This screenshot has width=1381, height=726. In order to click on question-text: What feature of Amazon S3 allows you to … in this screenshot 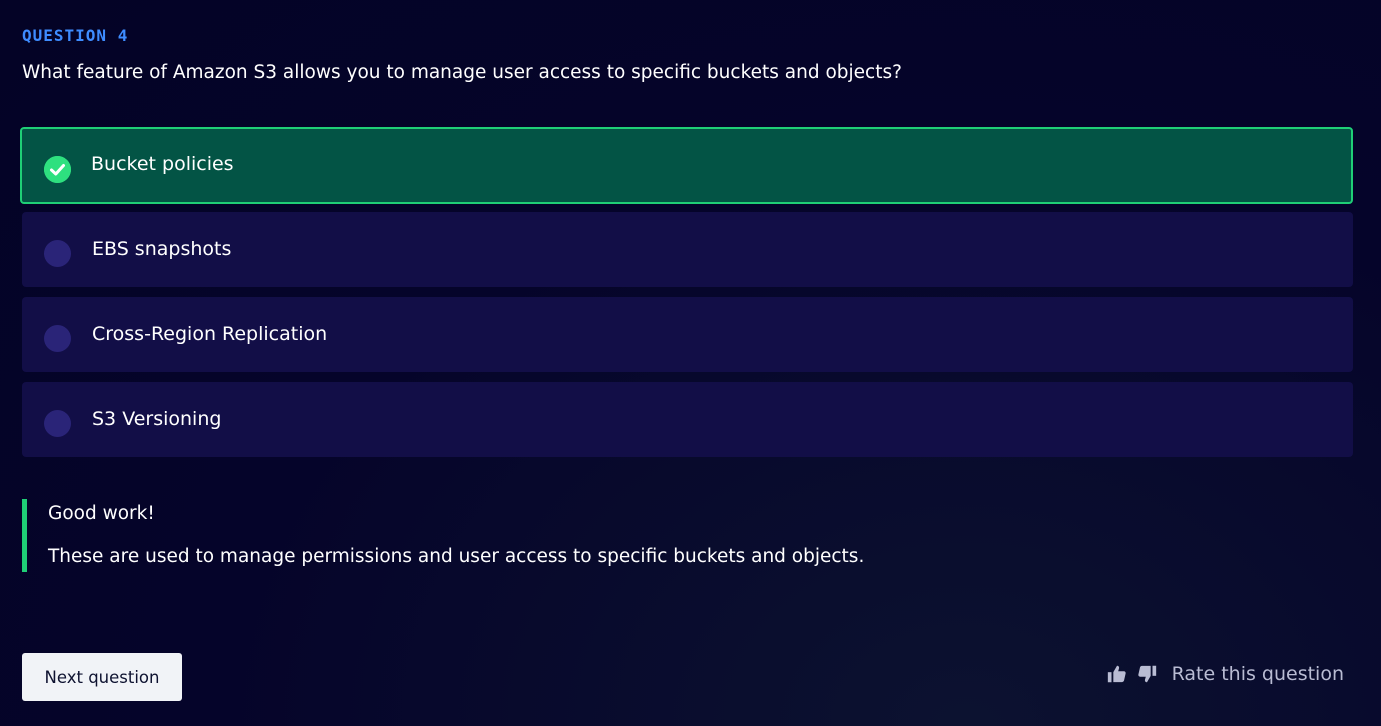, I will do `click(462, 72)`.